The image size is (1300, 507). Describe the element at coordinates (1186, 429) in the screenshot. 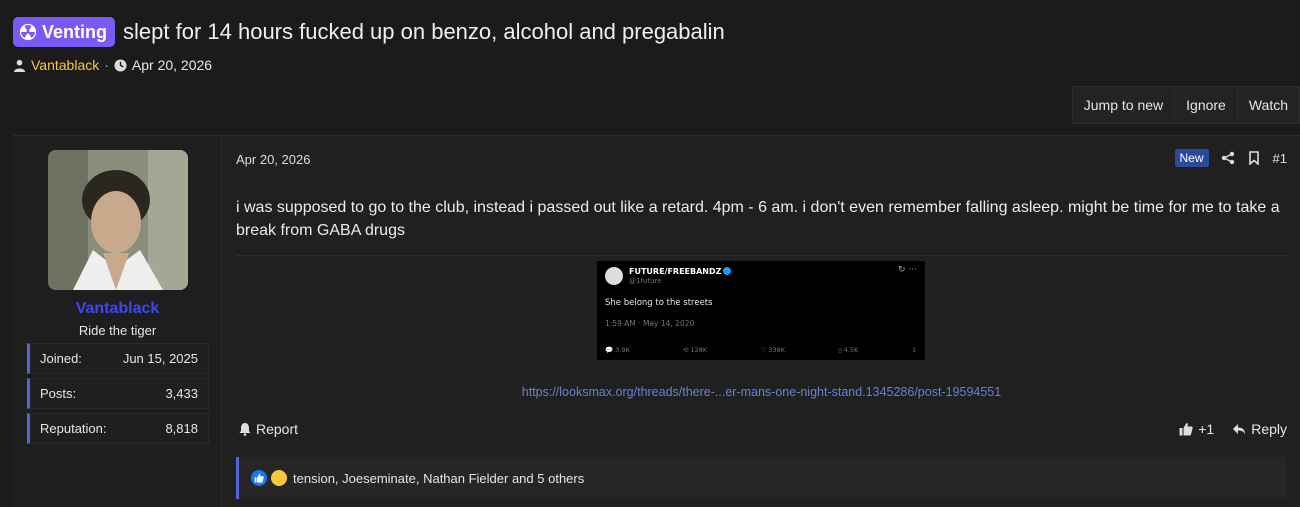

I see `thumbs-up-icon` at that location.